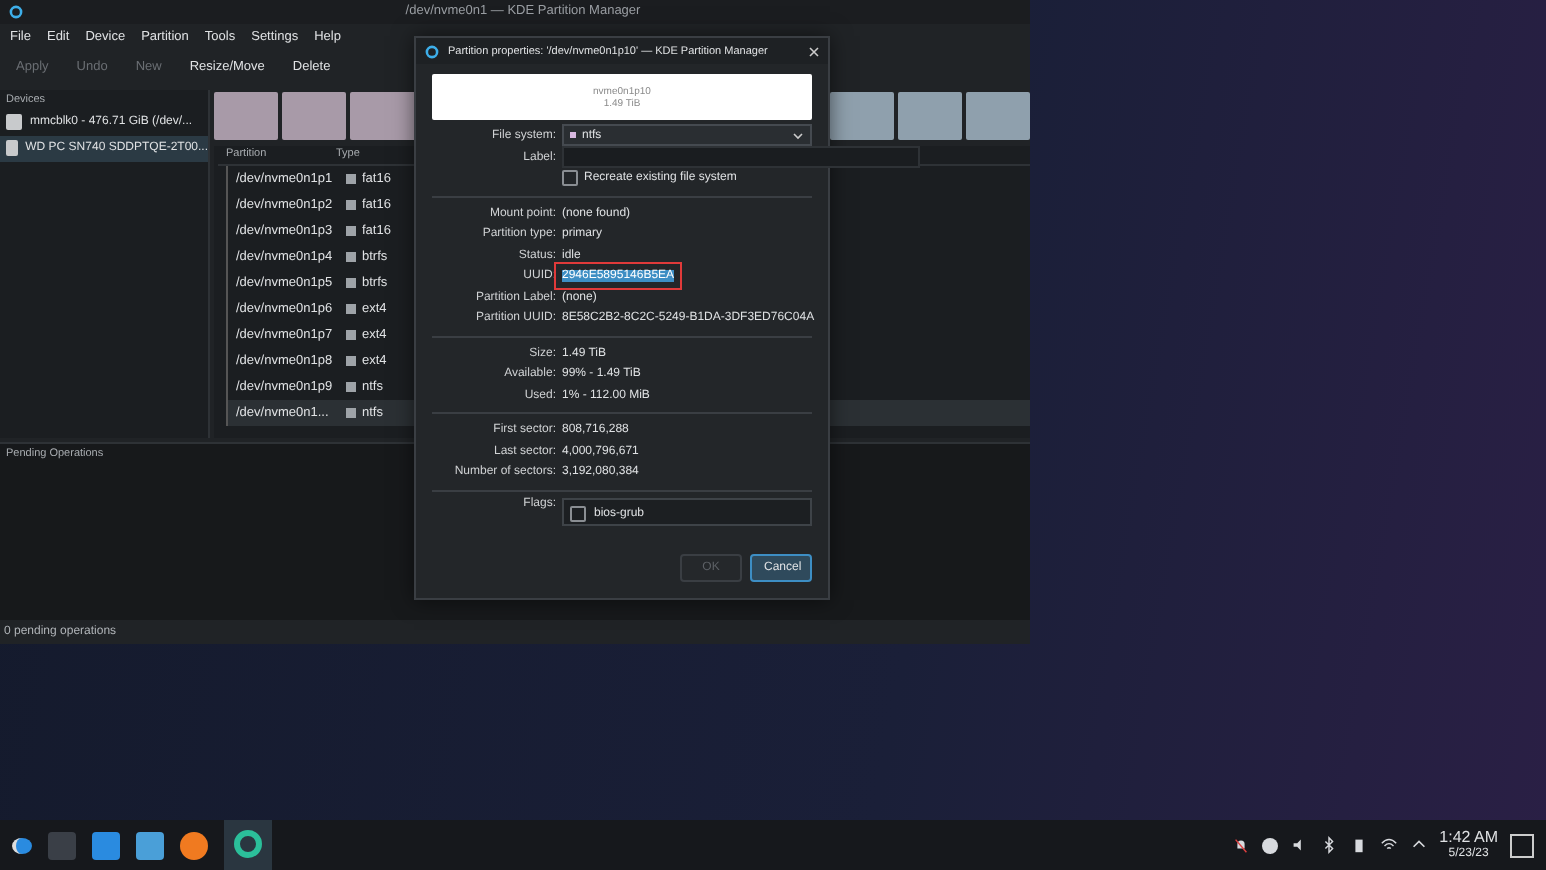 This screenshot has height=870, width=1546. I want to click on battery-icon, so click(1358, 845).